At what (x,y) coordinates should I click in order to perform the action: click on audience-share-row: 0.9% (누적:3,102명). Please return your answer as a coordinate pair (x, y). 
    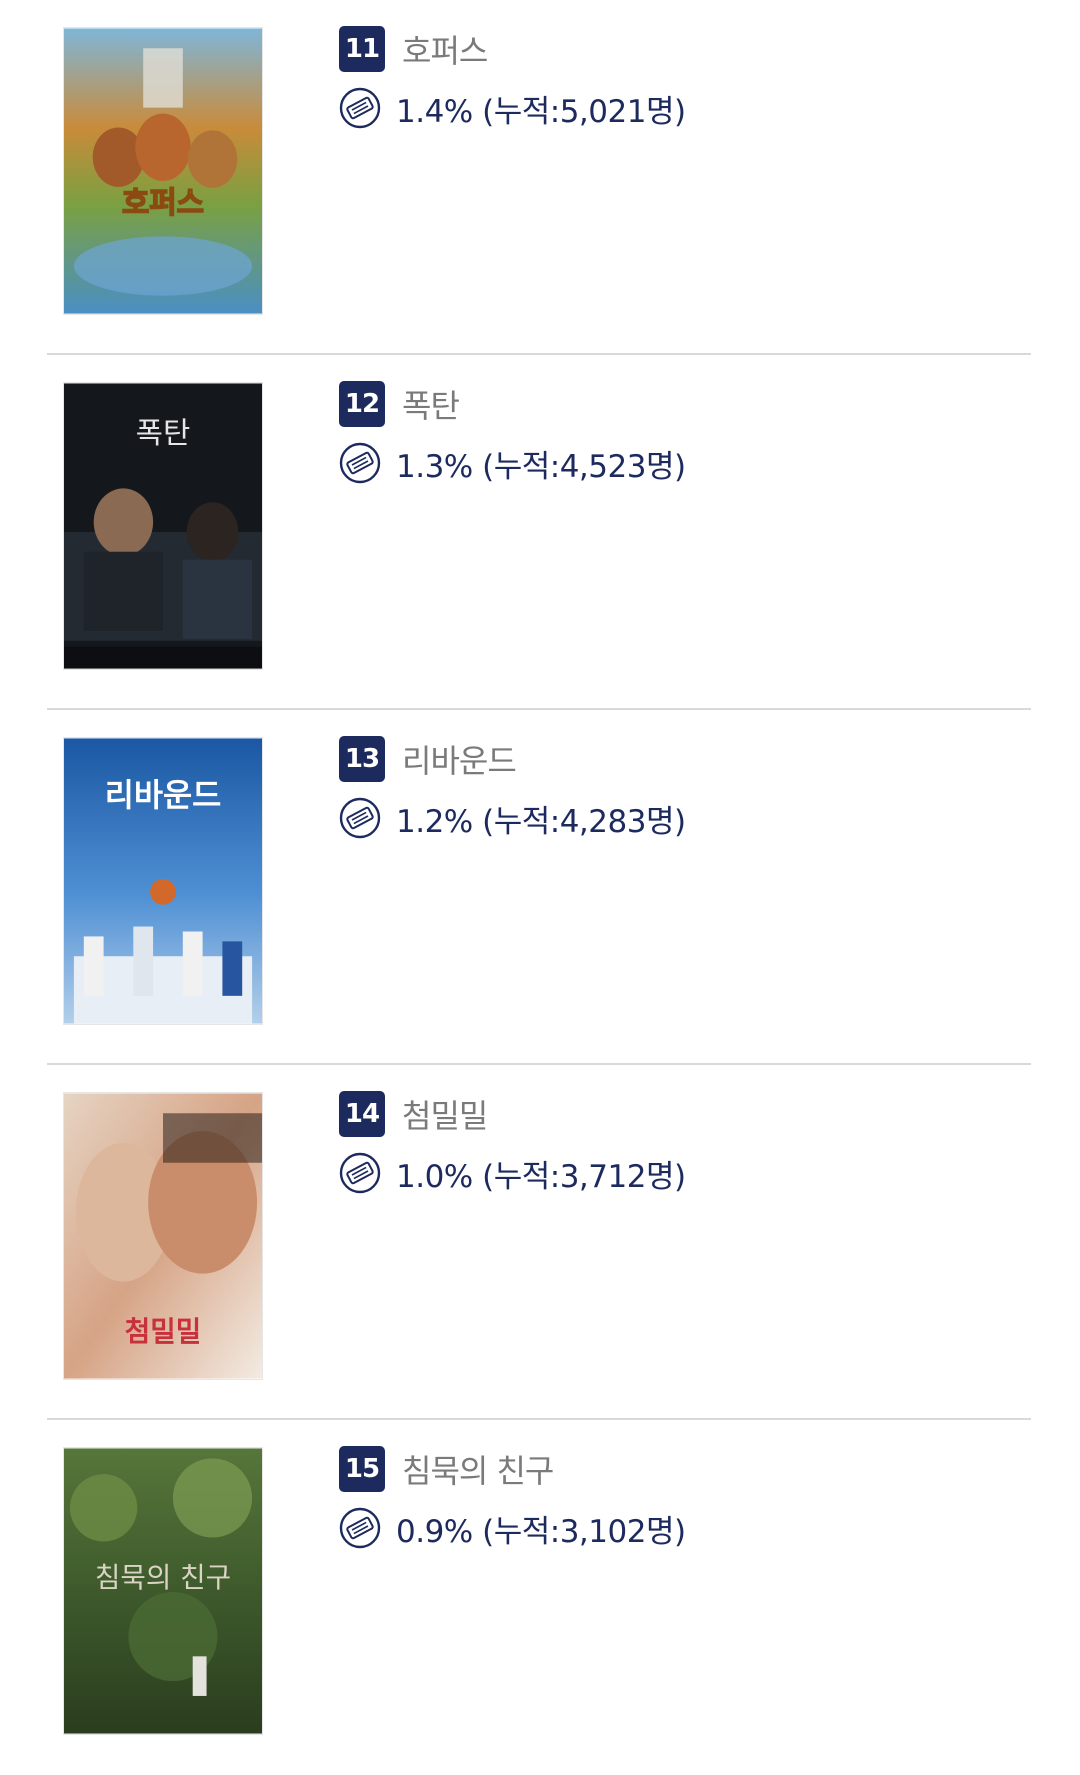
    Looking at the image, I should click on (512, 1528).